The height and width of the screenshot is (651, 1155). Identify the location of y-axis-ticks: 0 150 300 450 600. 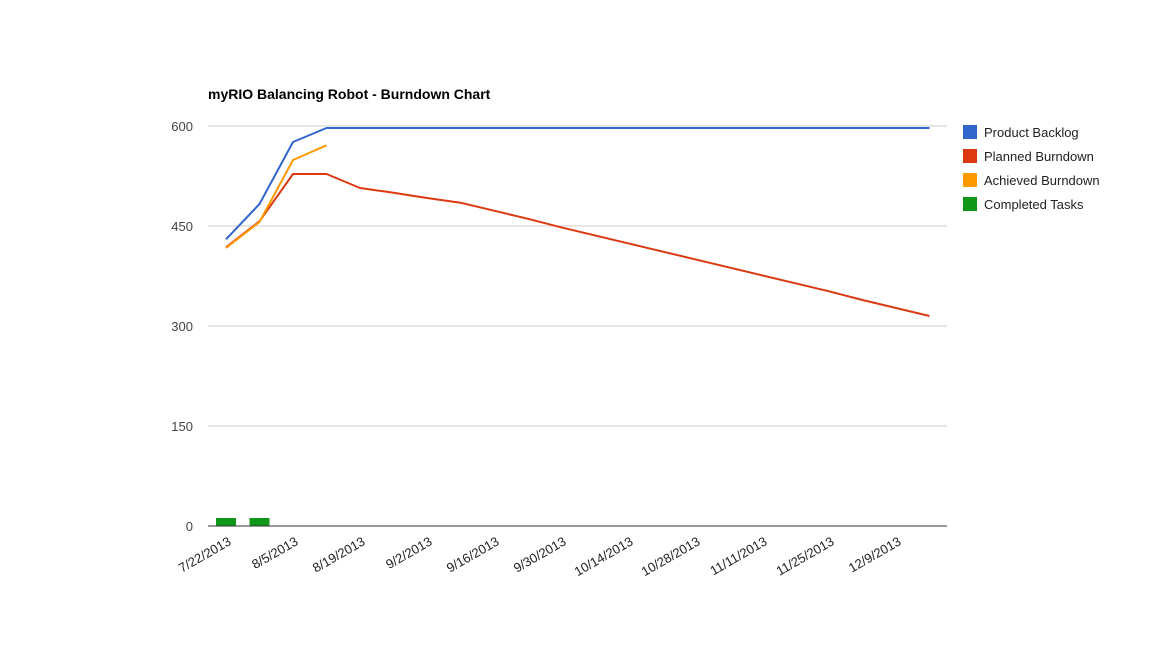
(182, 326).